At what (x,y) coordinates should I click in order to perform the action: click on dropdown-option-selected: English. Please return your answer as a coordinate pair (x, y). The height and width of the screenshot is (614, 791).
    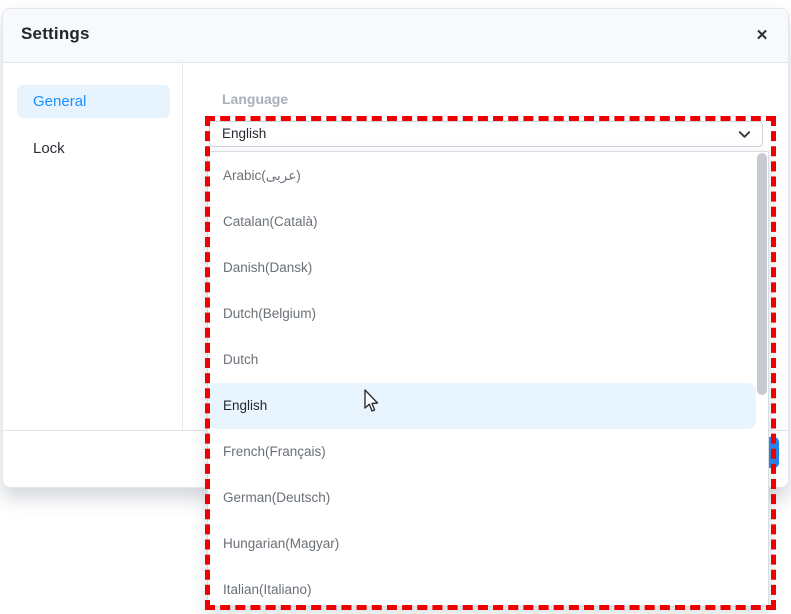
    Looking at the image, I should click on (482, 406).